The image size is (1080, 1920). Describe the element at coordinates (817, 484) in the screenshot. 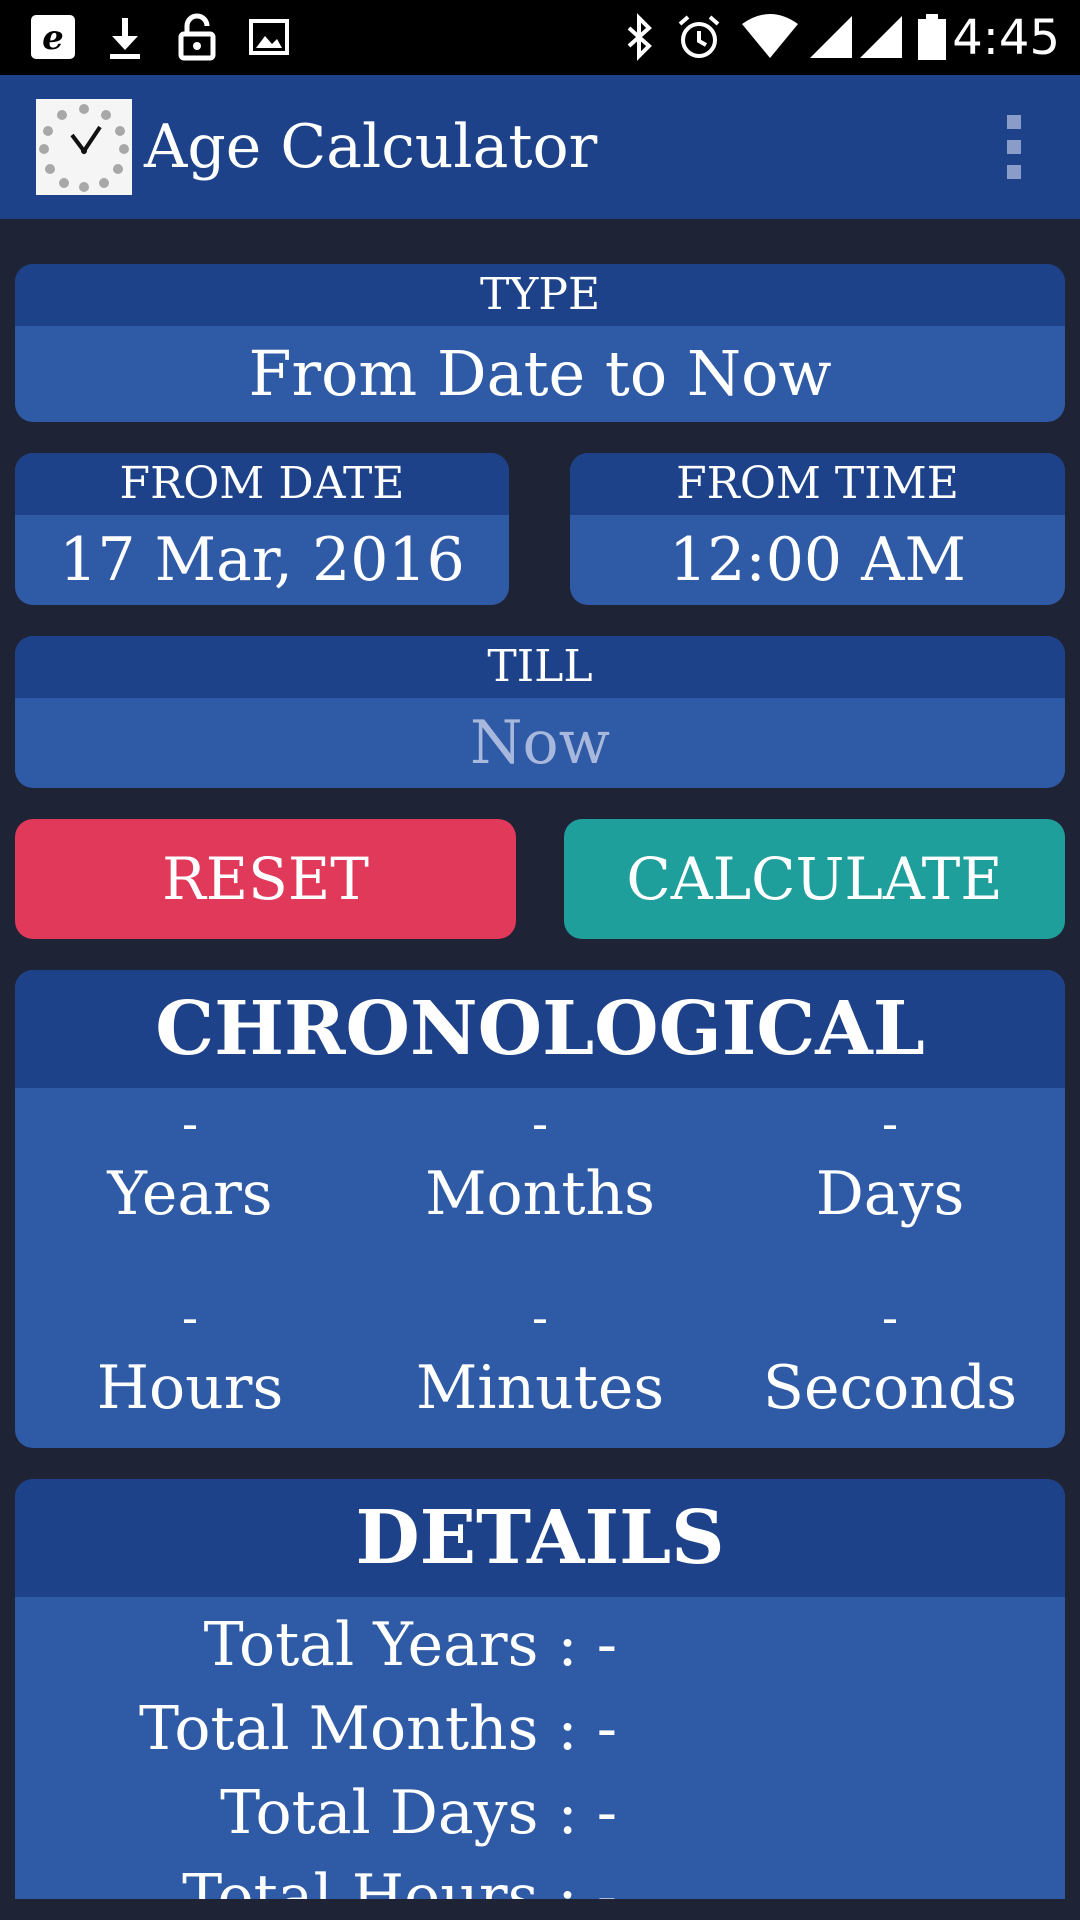

I see `from-time-label: FROM TIME` at that location.